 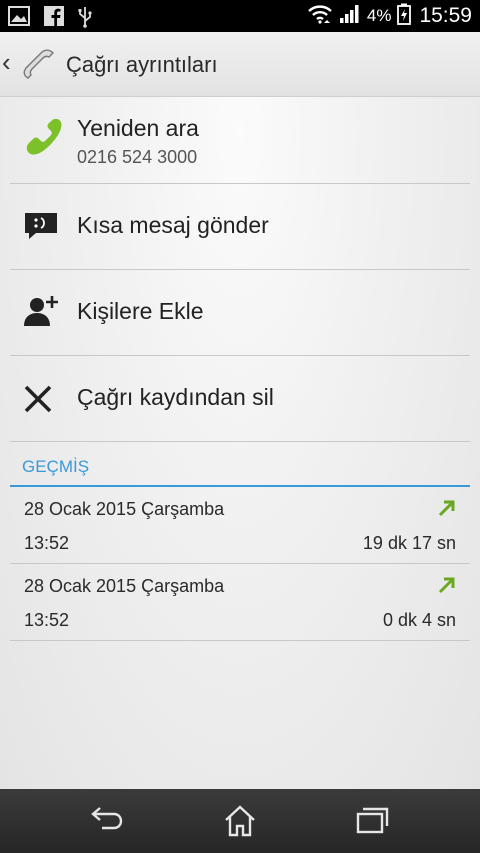 What do you see at coordinates (350, 16) in the screenshot?
I see `signal-icon` at bounding box center [350, 16].